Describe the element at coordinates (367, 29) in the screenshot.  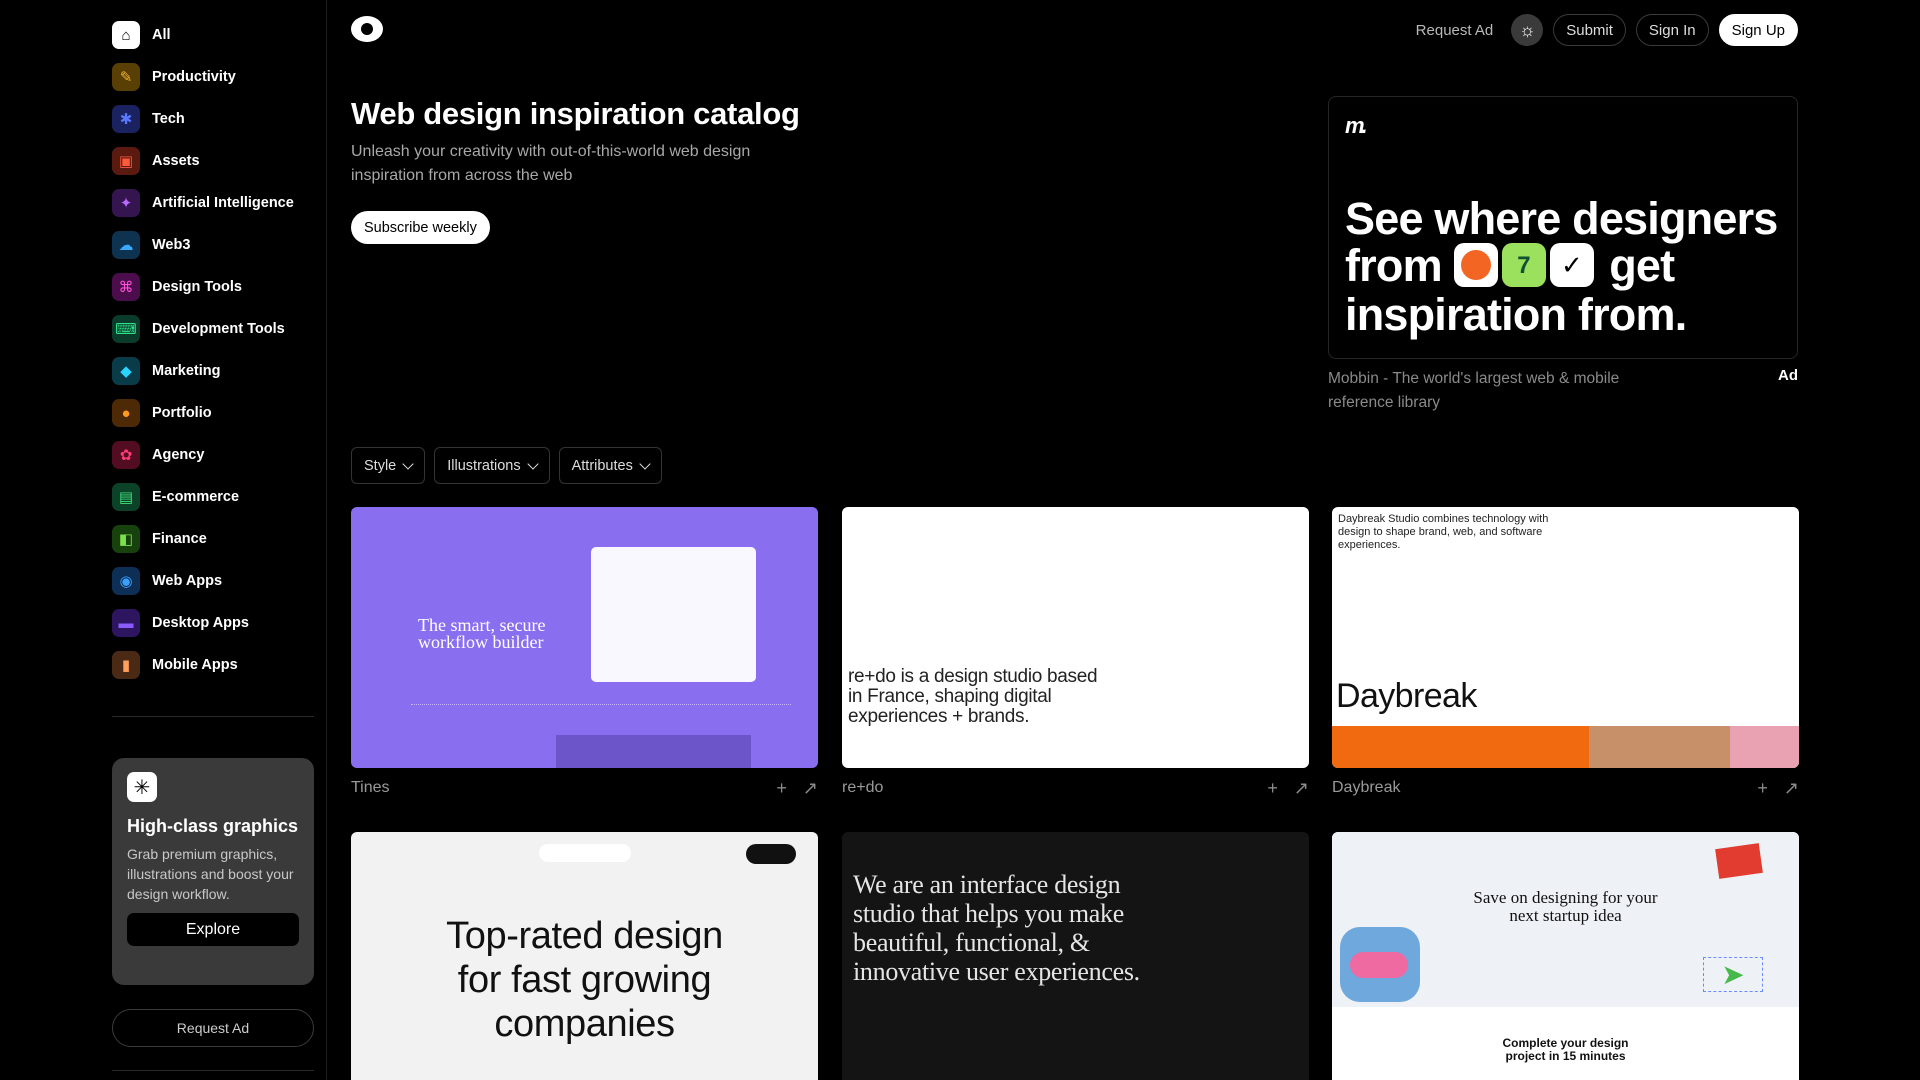
I see `eye-logo-icon` at that location.